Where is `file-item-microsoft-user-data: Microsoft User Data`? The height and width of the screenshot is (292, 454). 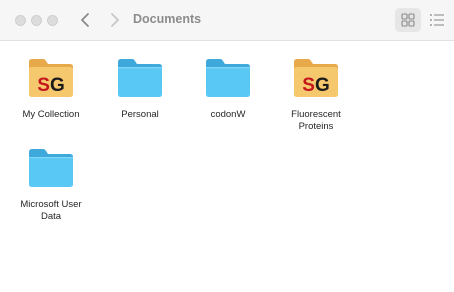 file-item-microsoft-user-data: Microsoft User Data is located at coordinates (51, 184).